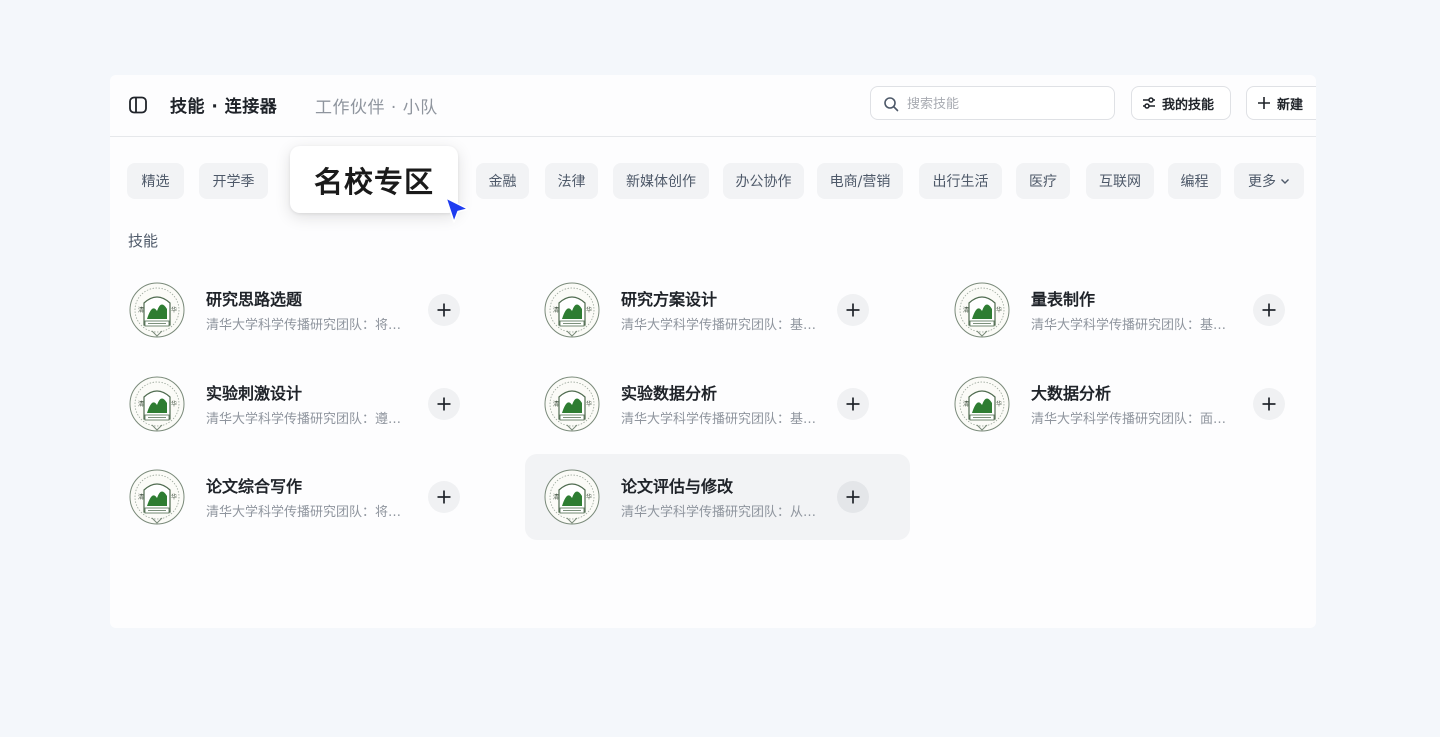 This screenshot has height=737, width=1440. What do you see at coordinates (254, 393) in the screenshot?
I see `skill-name: 实验刺激设计` at bounding box center [254, 393].